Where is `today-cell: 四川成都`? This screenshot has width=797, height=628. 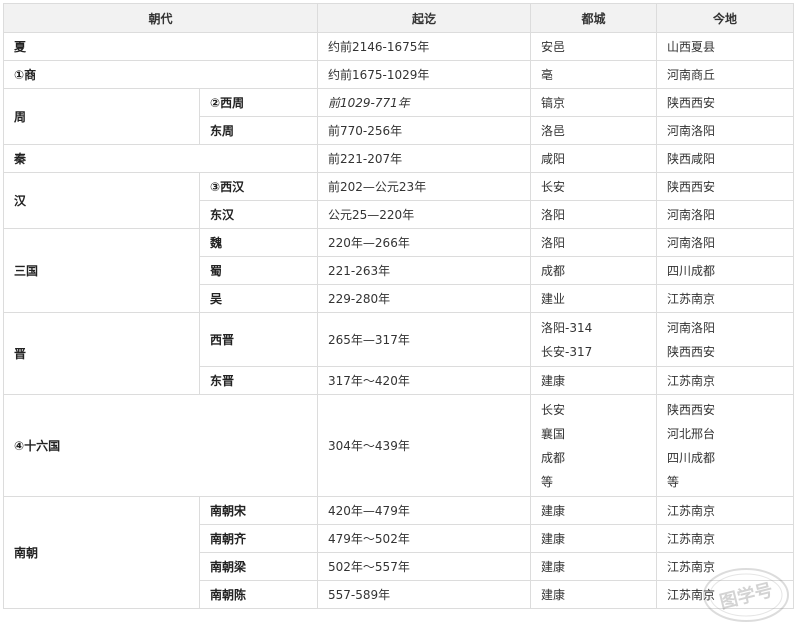
today-cell: 四川成都 is located at coordinates (725, 270).